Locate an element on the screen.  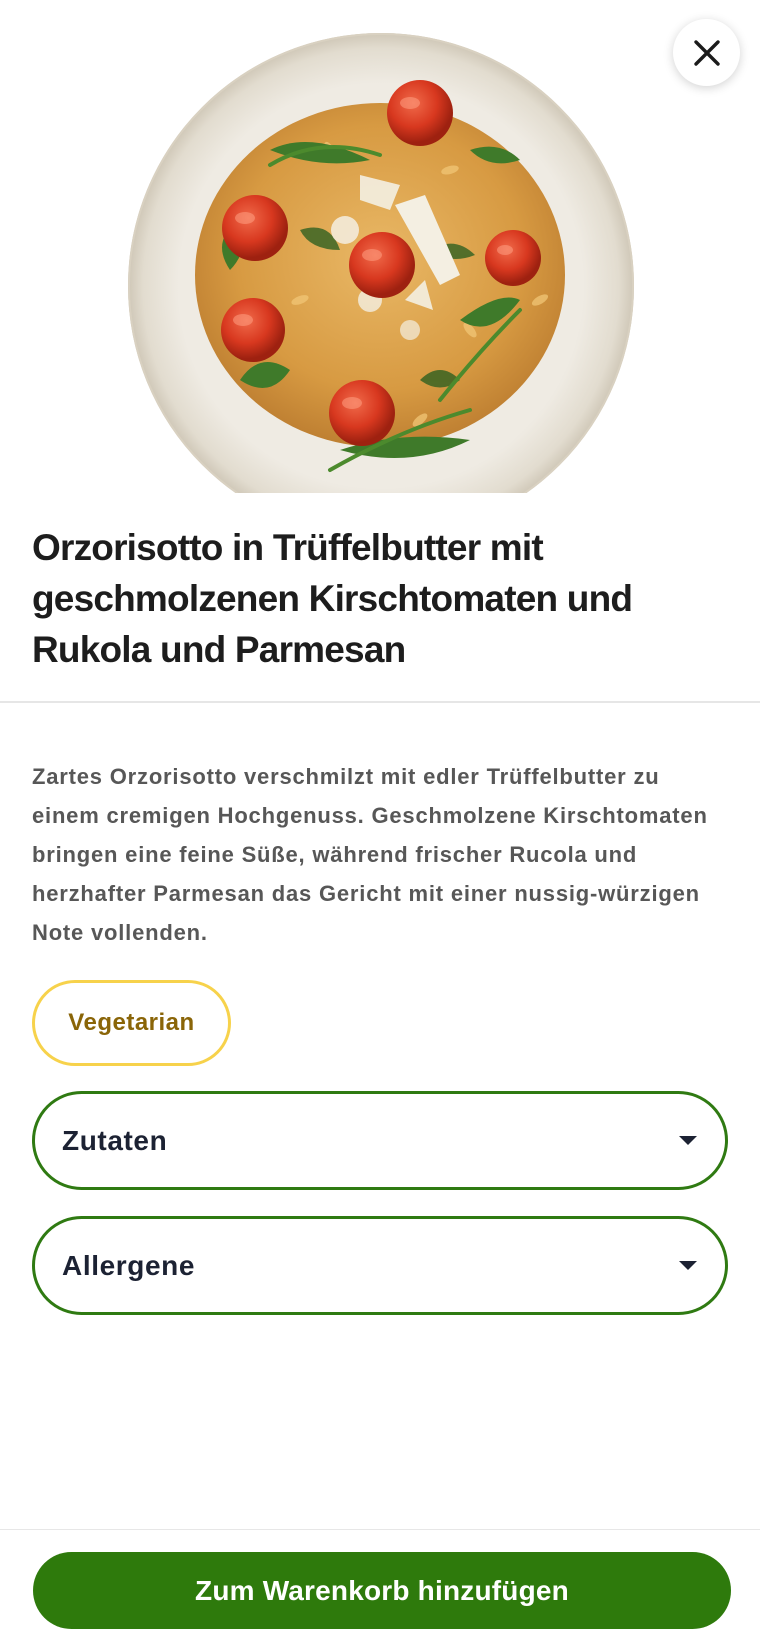
add-to-cart-button: Zum Warenkorb hinzufügen is located at coordinates (382, 1590).